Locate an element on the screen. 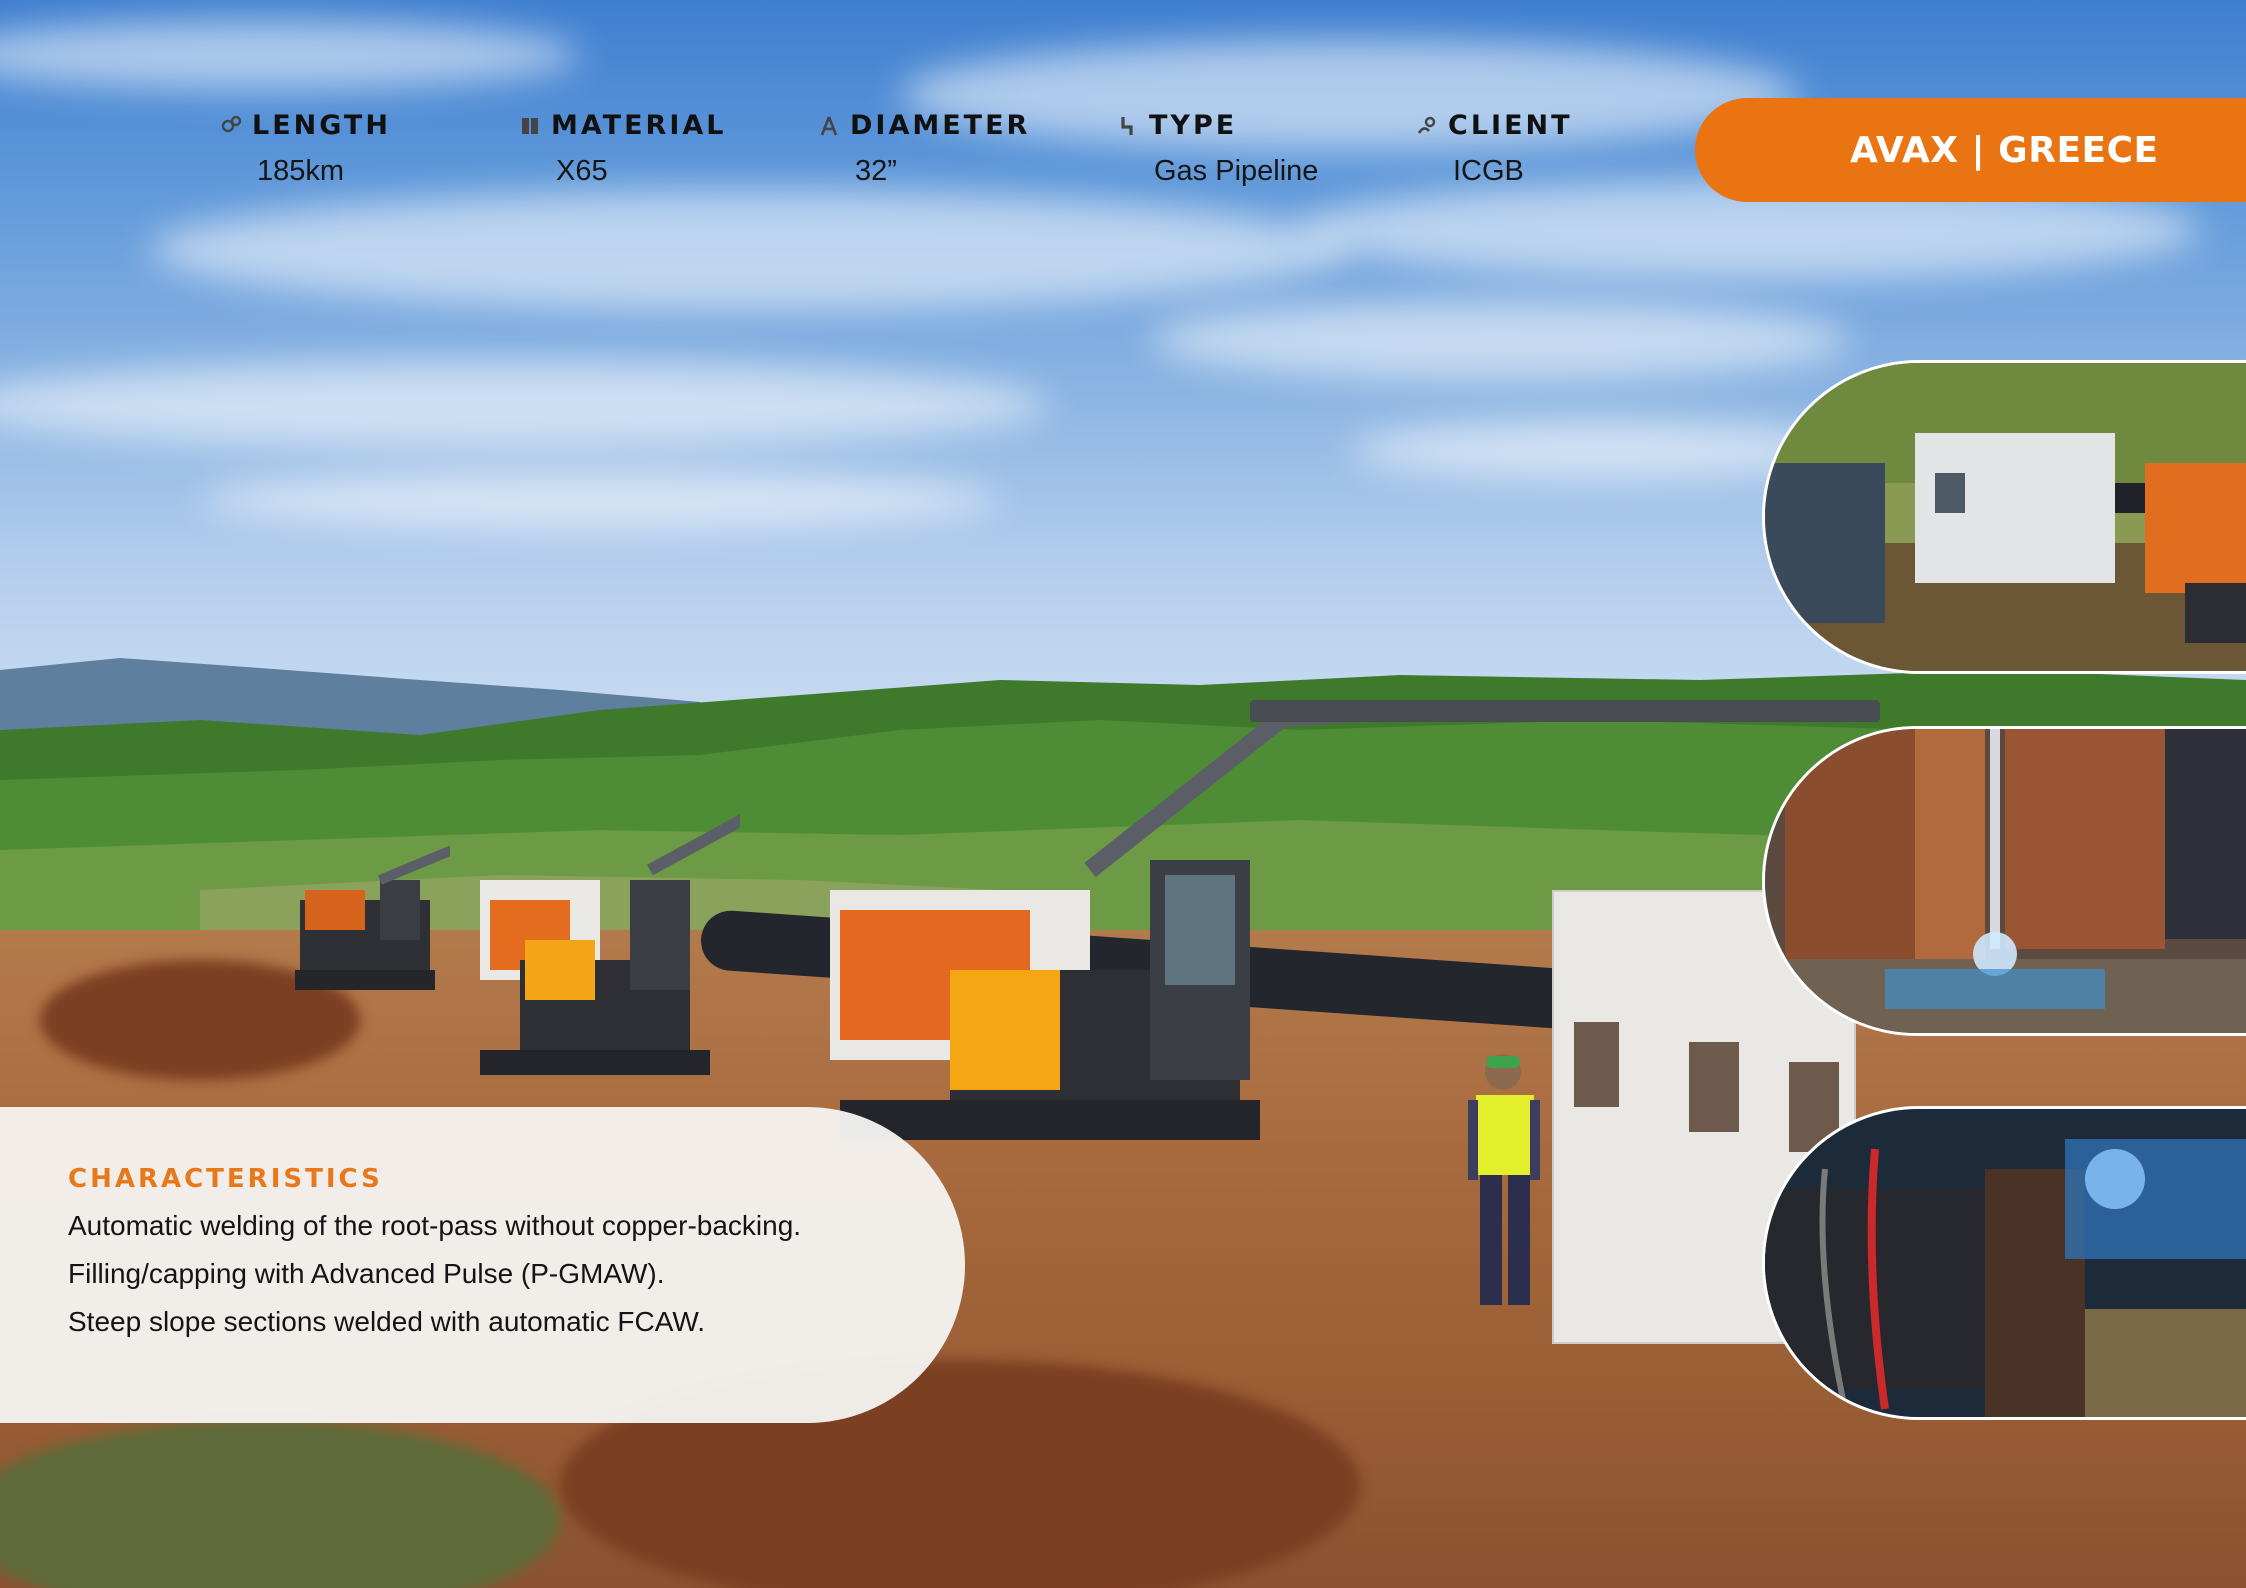  user-icon is located at coordinates (1427, 126).